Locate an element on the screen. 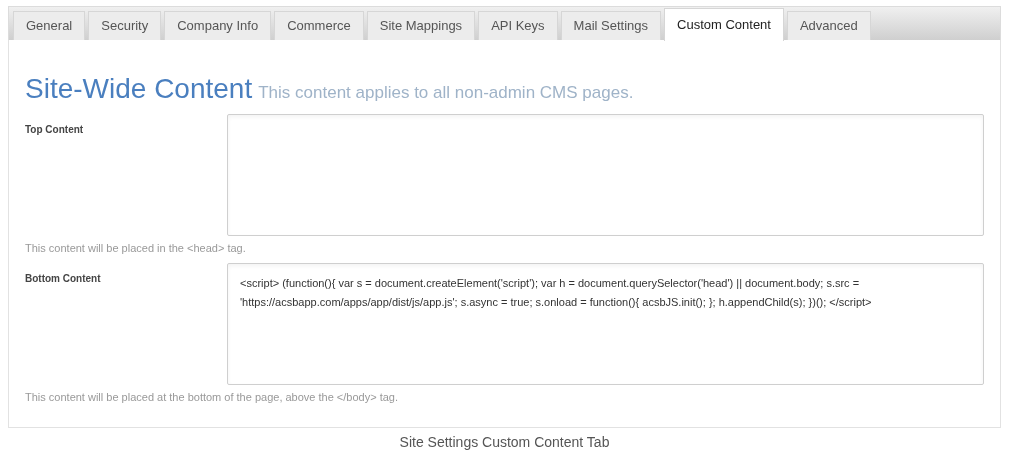 This screenshot has height=455, width=1009. field-hint: This content will be placed in the <head> tag. is located at coordinates (135, 248).